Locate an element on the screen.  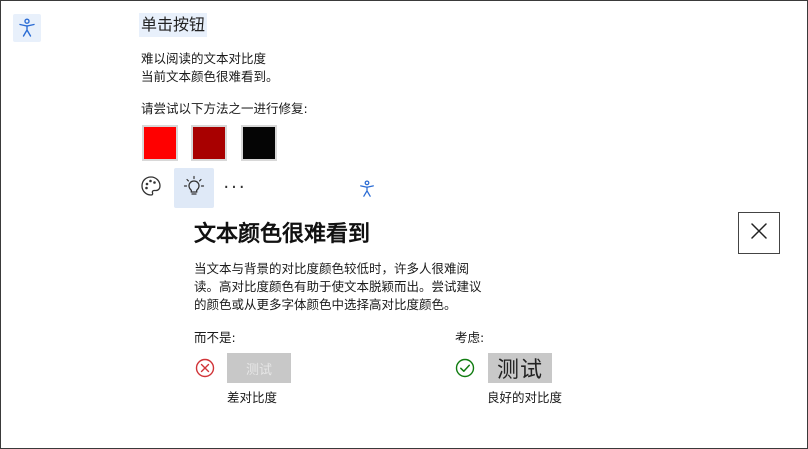
close-icon is located at coordinates (759, 233).